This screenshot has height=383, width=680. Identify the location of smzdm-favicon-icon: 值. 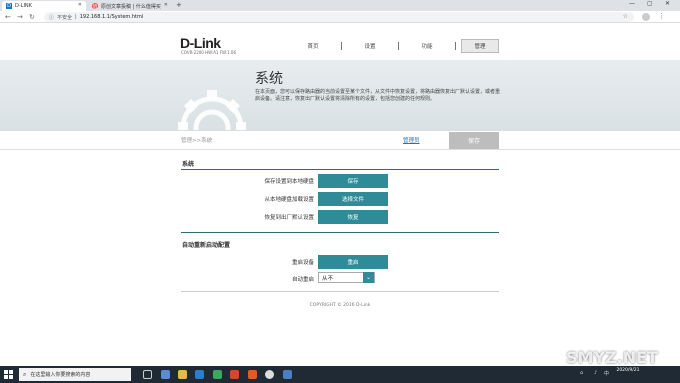
(95, 6).